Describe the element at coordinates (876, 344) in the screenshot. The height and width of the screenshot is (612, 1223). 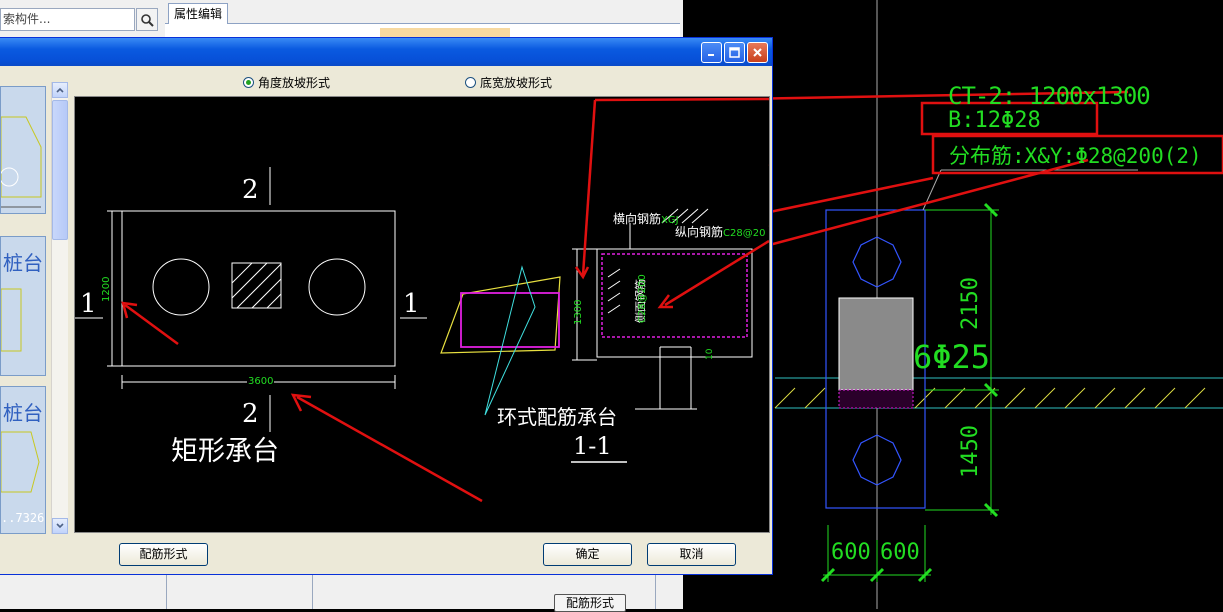
I see `cad-column` at that location.